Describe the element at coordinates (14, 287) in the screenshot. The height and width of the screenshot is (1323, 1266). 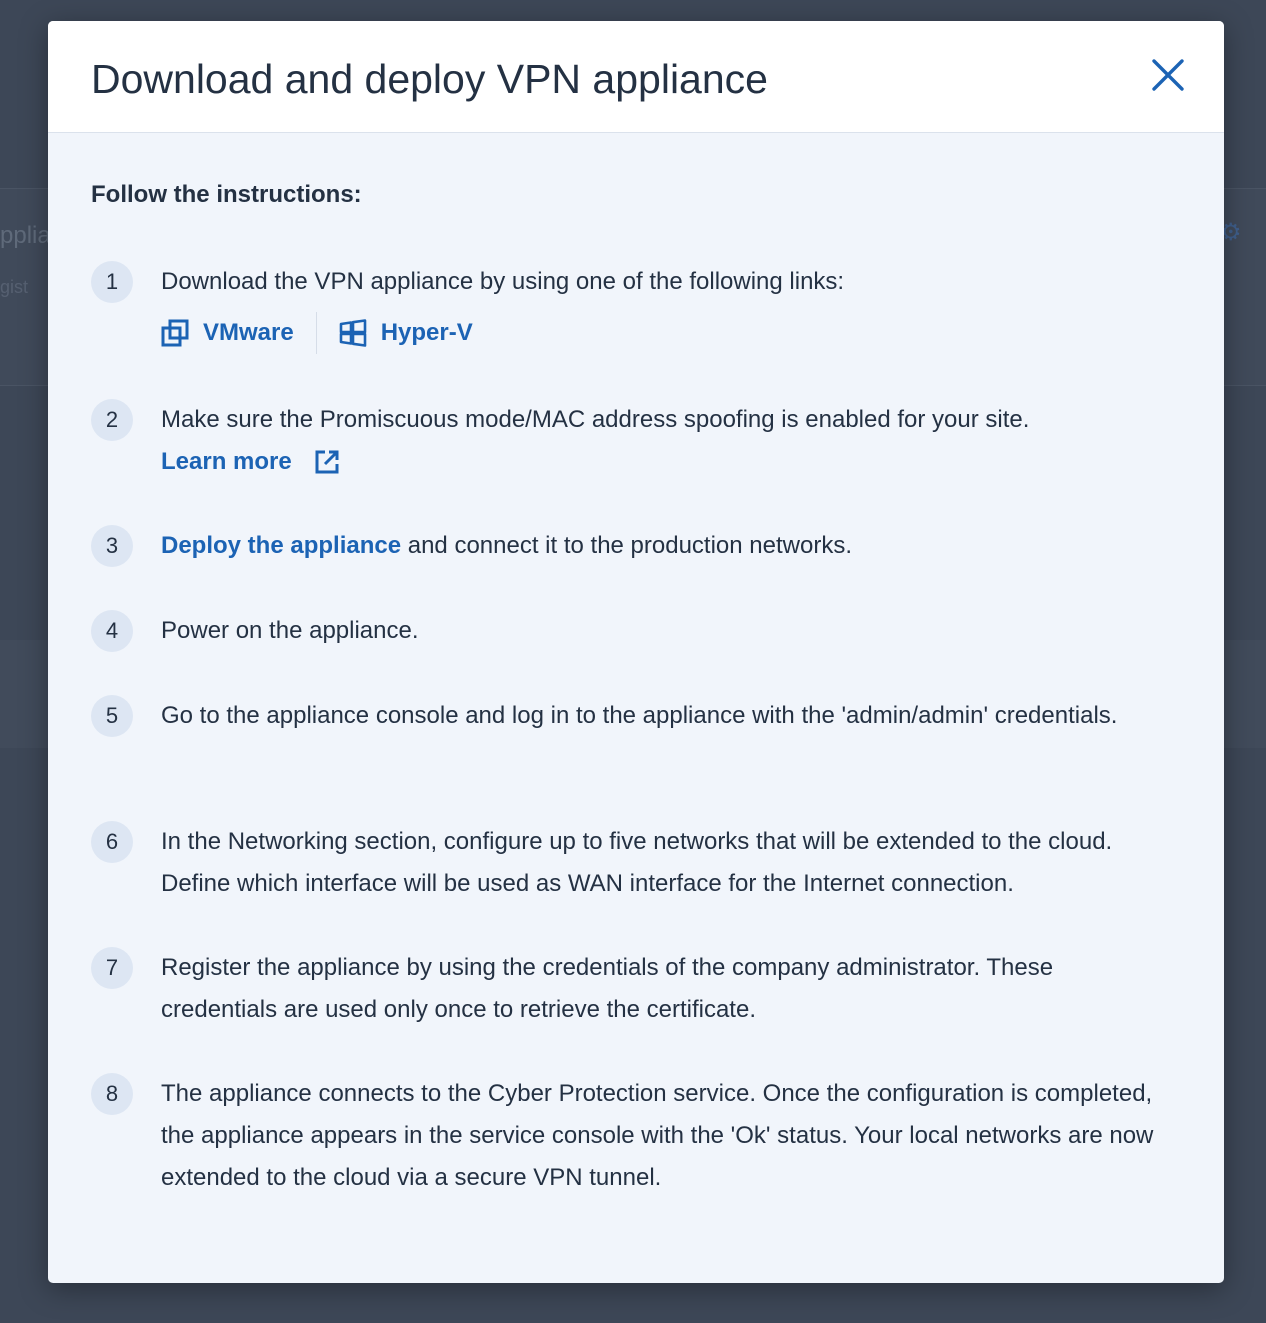
I see `background-subtitle: gist` at that location.